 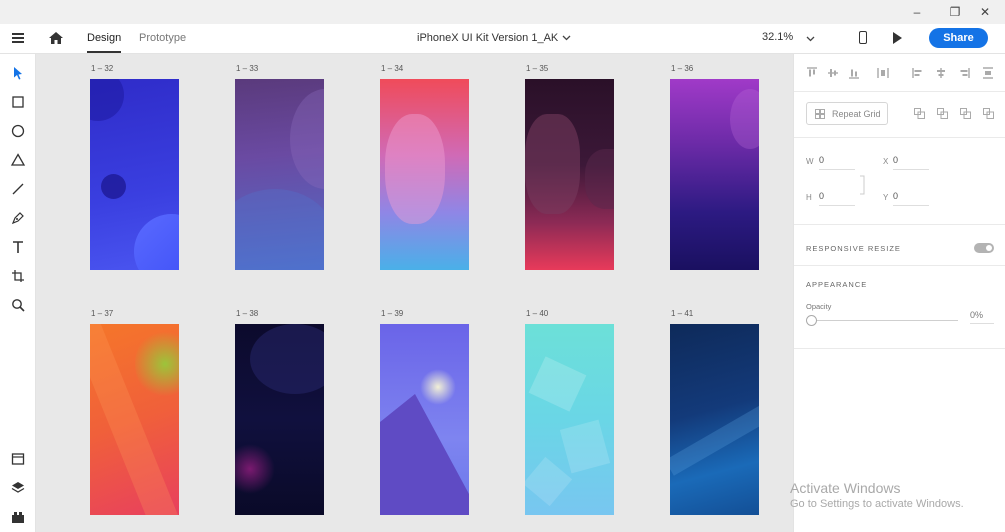 I want to click on distribute-vertical-icon, so click(x=883, y=73).